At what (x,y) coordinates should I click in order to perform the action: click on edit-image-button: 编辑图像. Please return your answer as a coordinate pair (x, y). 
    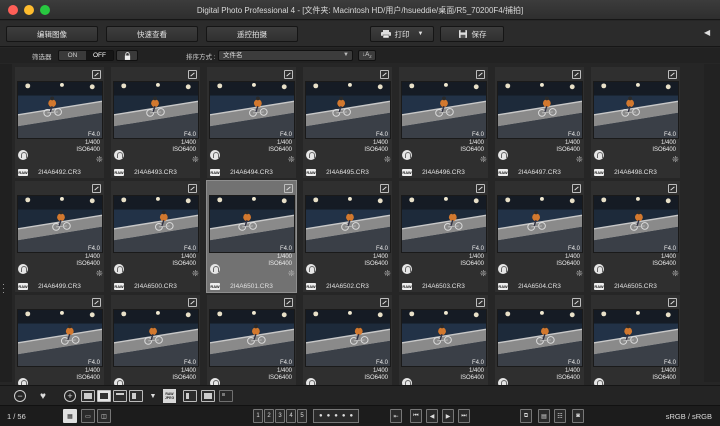
    Looking at the image, I should click on (52, 34).